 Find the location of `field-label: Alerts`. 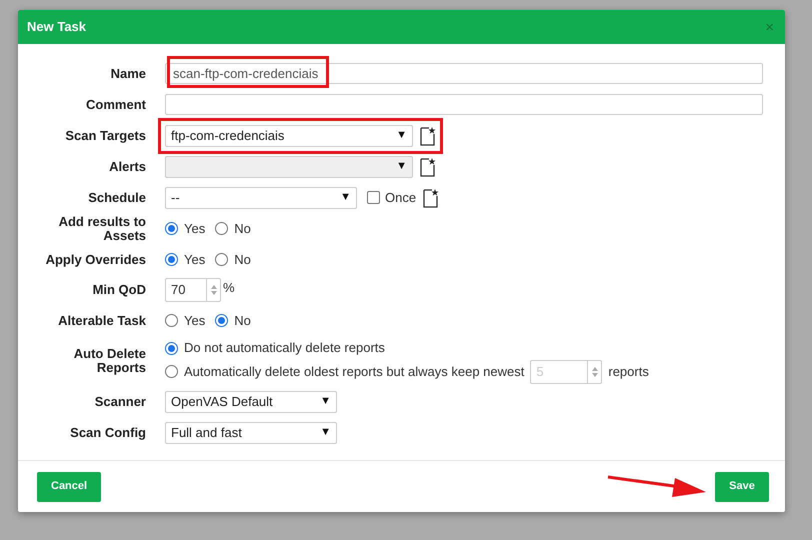

field-label: Alerts is located at coordinates (127, 167).